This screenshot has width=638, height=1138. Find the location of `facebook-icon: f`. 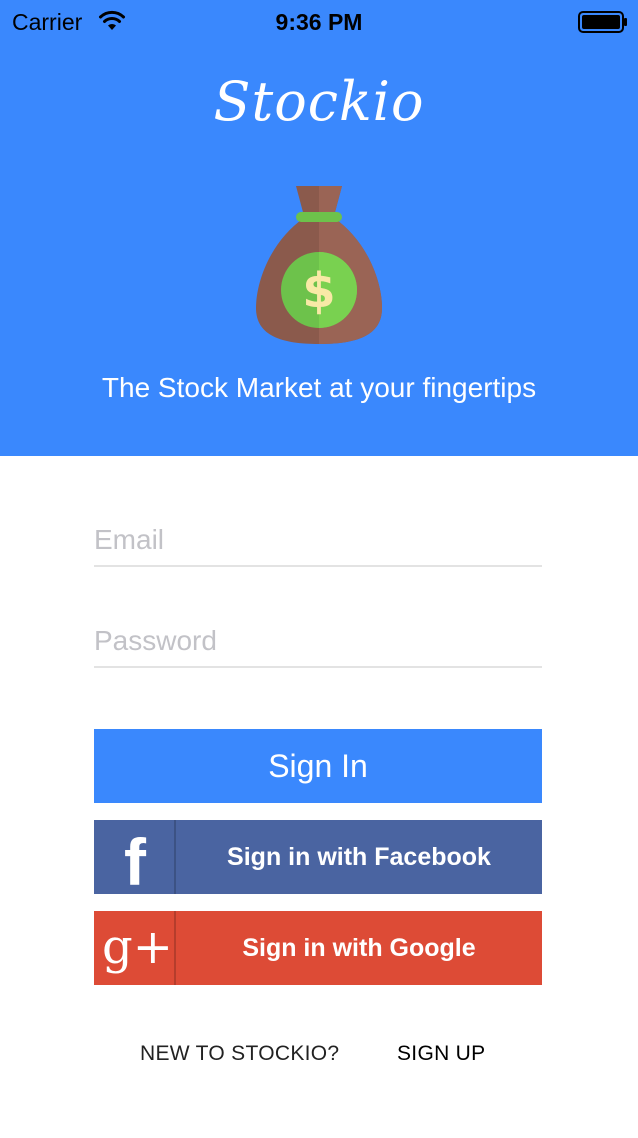

facebook-icon: f is located at coordinates (135, 862).